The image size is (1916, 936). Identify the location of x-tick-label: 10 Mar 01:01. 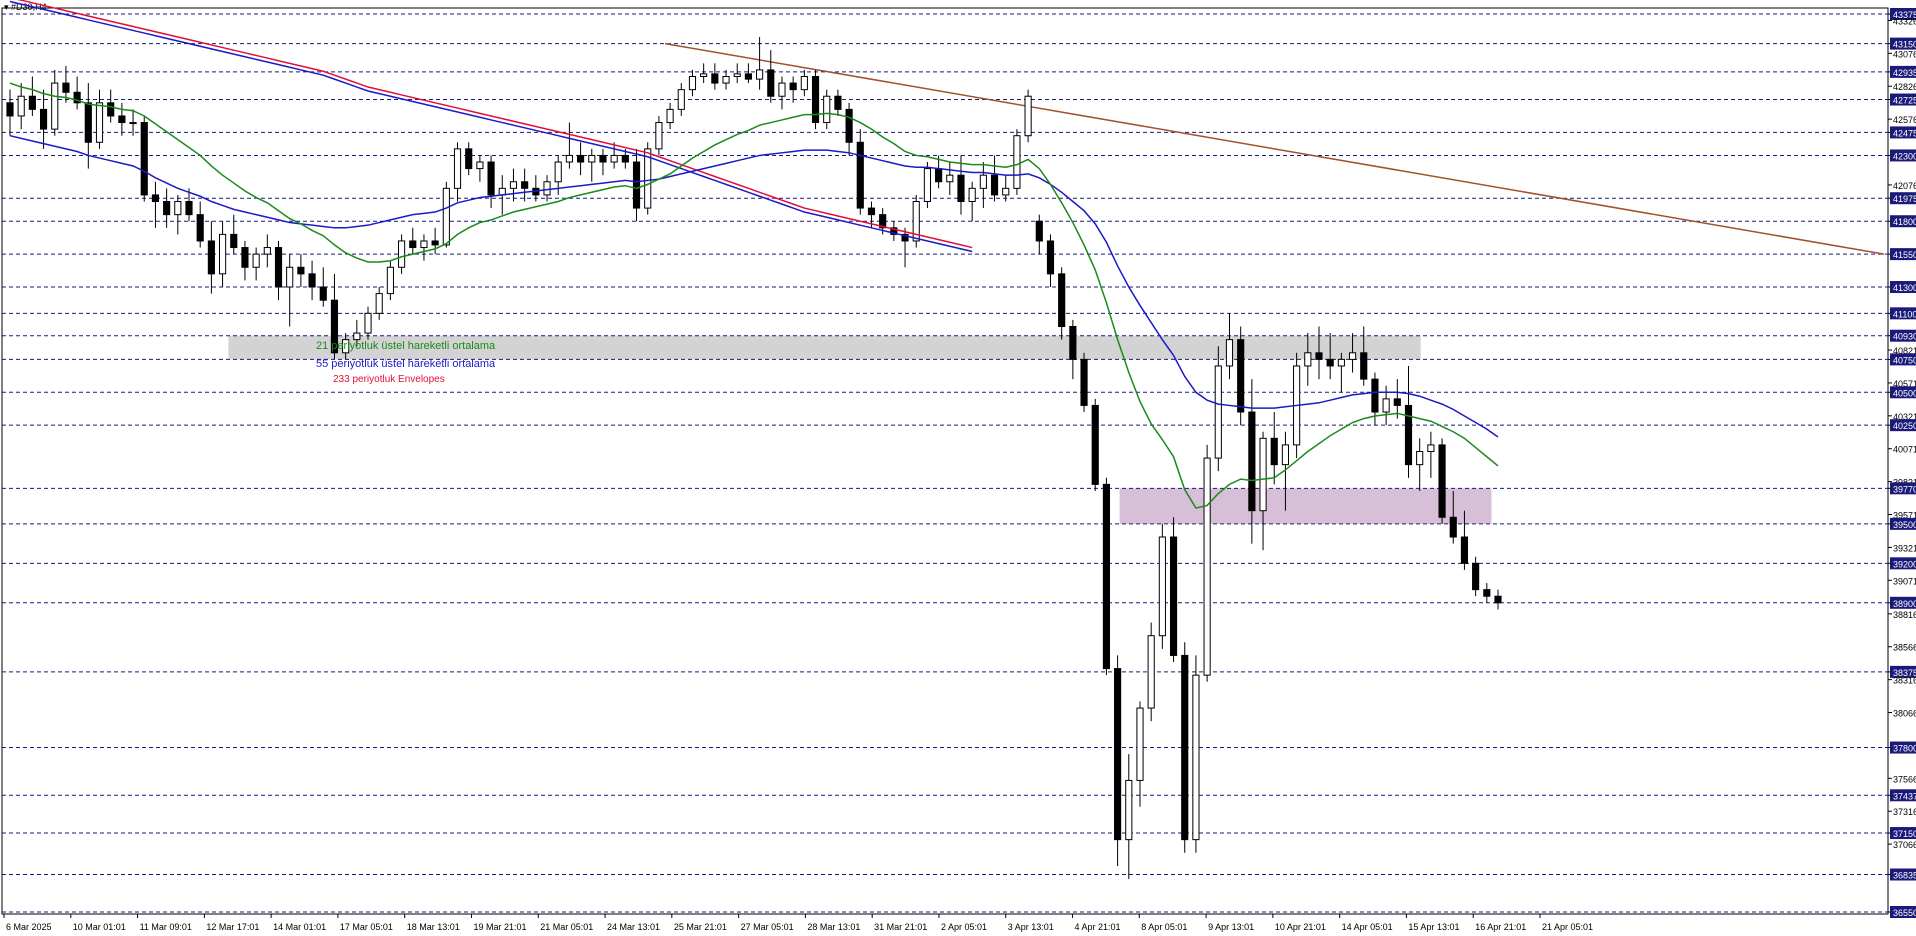
(99, 927).